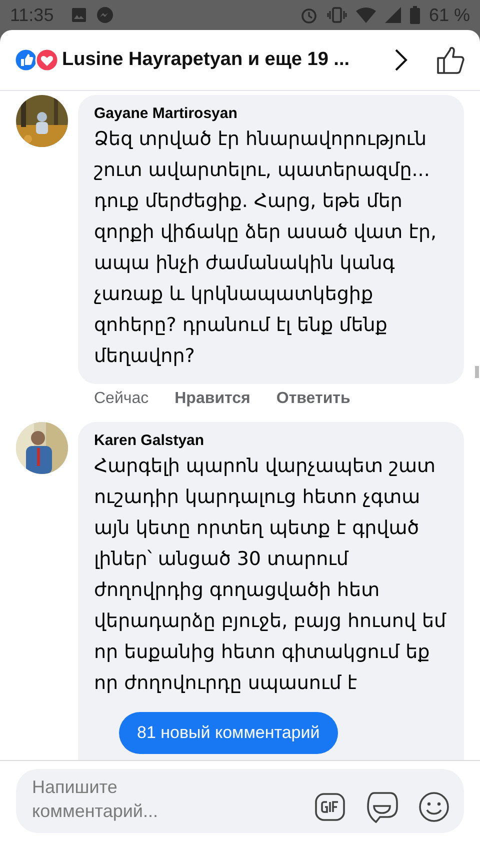 Image resolution: width=480 pixels, height=853 pixels. I want to click on image-icon, so click(78, 15).